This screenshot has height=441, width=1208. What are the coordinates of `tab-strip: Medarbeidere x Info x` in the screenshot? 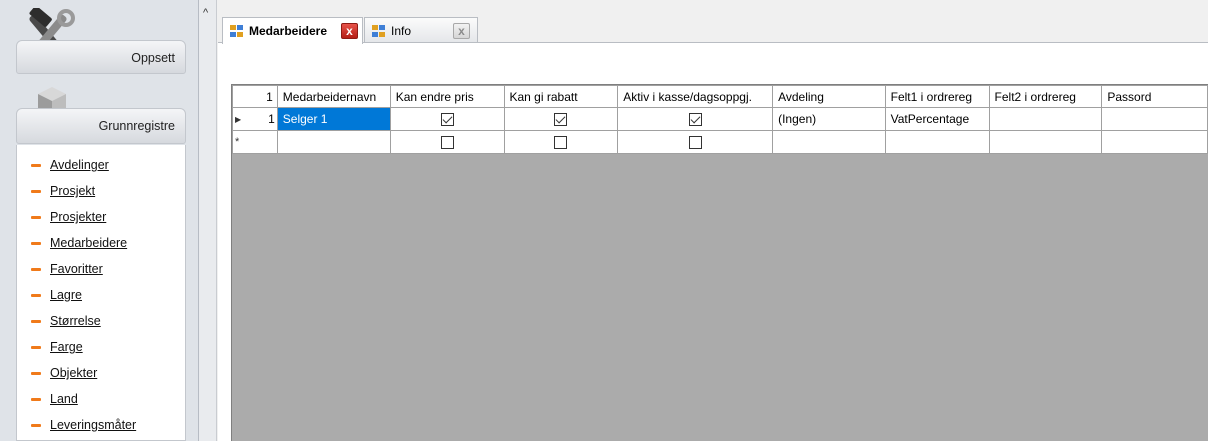 It's located at (713, 22).